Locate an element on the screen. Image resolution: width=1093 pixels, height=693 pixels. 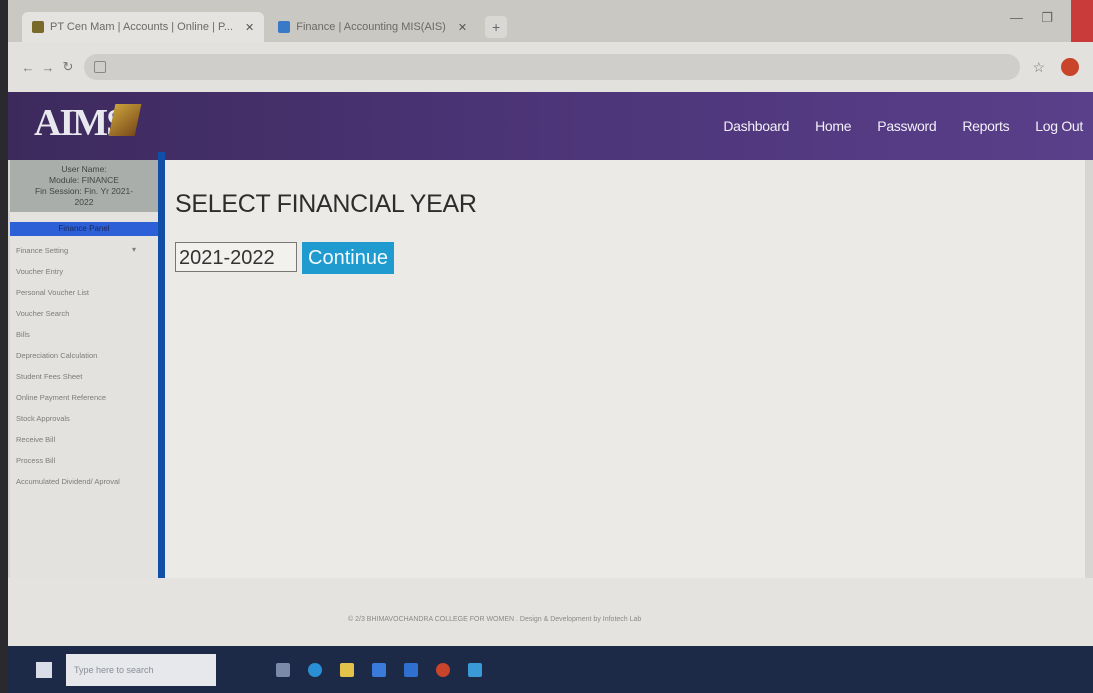
continue-button: Continue is located at coordinates (348, 258).